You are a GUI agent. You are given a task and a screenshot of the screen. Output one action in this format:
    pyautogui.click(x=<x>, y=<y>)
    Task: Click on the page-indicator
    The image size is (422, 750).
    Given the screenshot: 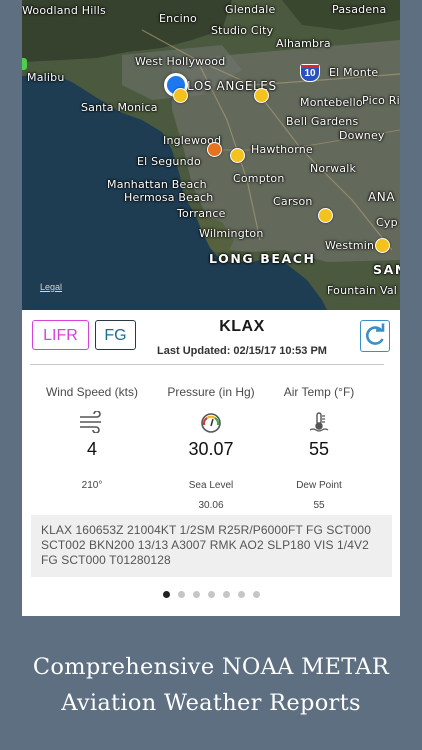 What is the action you would take?
    pyautogui.click(x=211, y=594)
    